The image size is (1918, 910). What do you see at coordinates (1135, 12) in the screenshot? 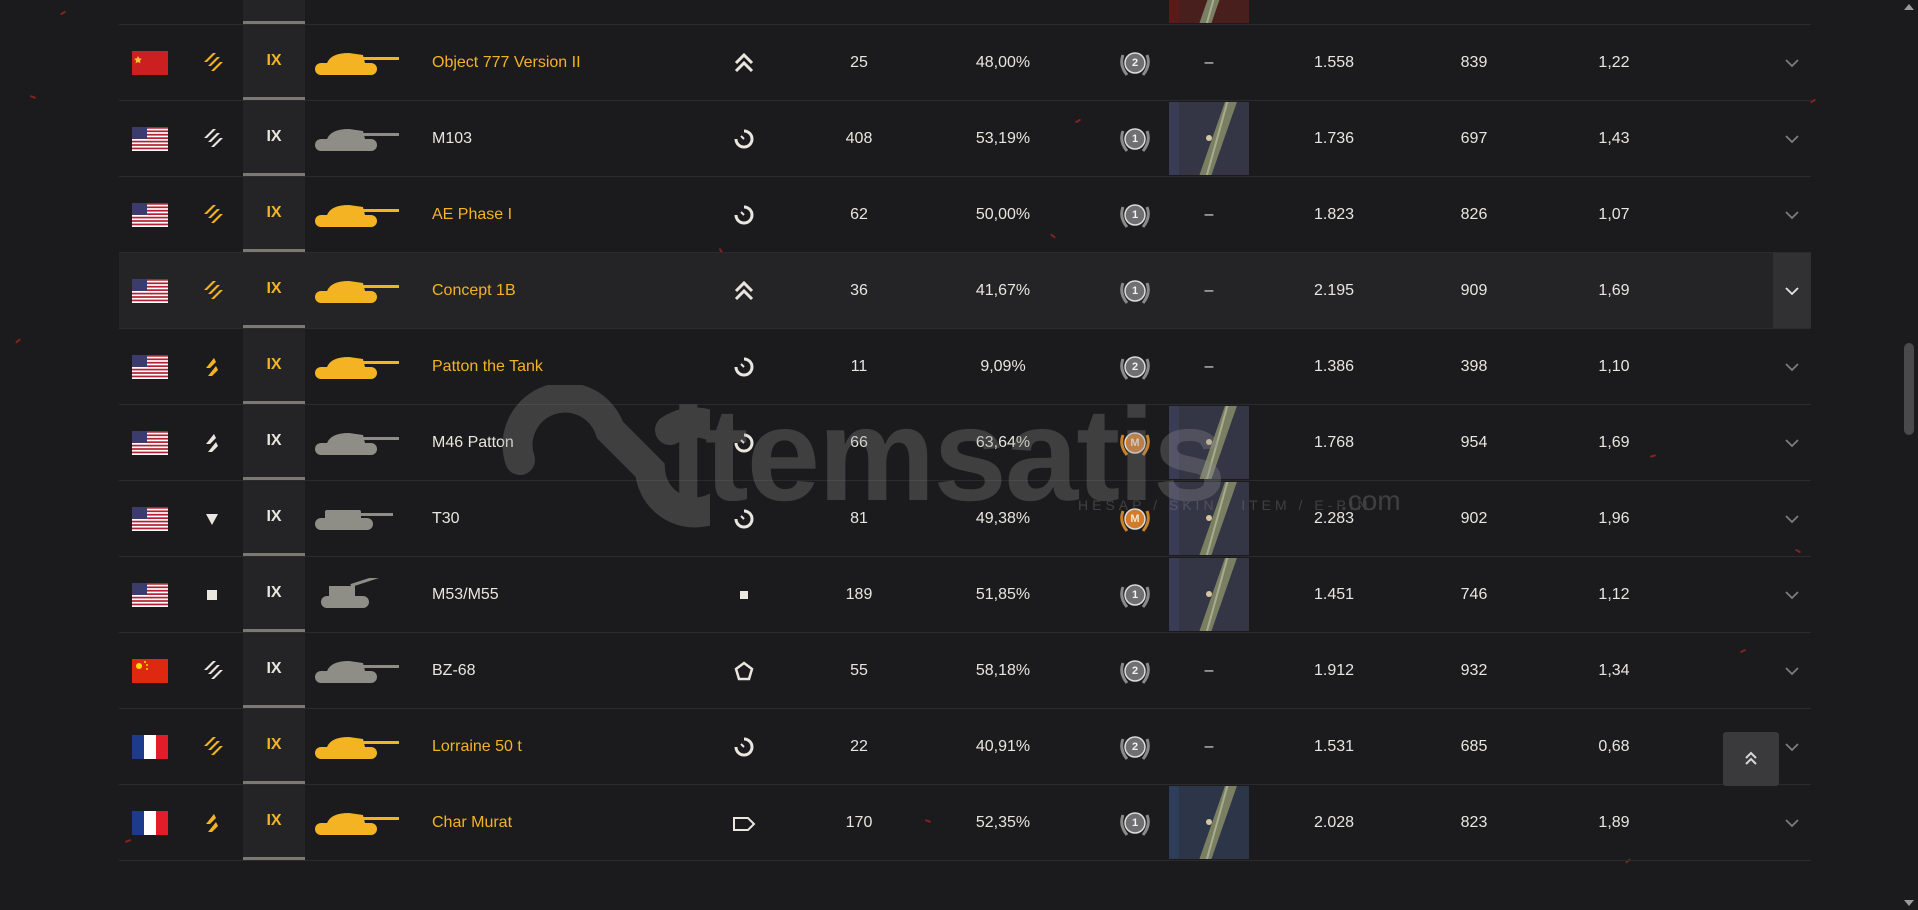
I see `mastery-badge-icon: M` at bounding box center [1135, 12].